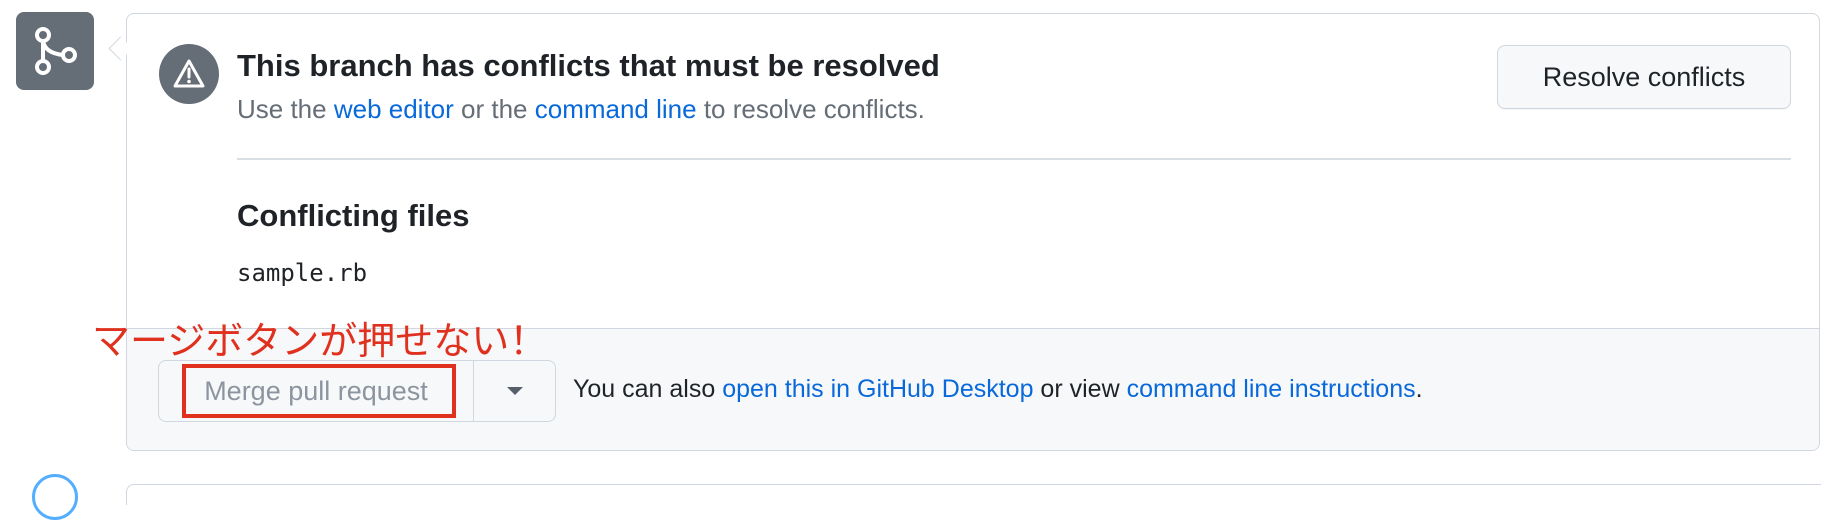 This screenshot has height=520, width=1838. I want to click on footer-middle: or view, so click(1080, 389).